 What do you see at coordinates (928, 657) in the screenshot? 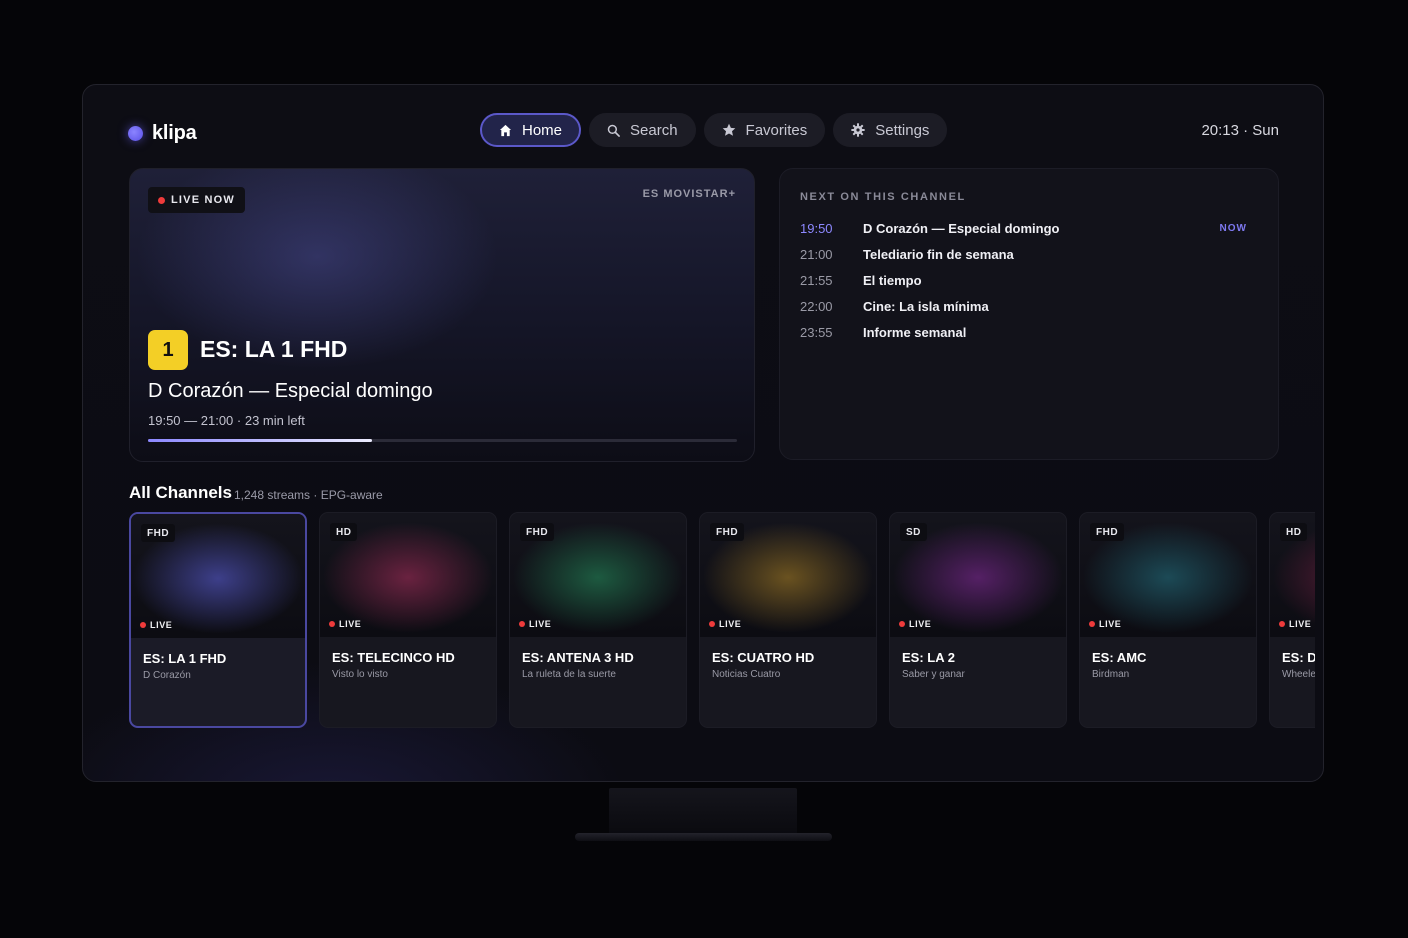
I see `channel-name: ES: LA 2` at bounding box center [928, 657].